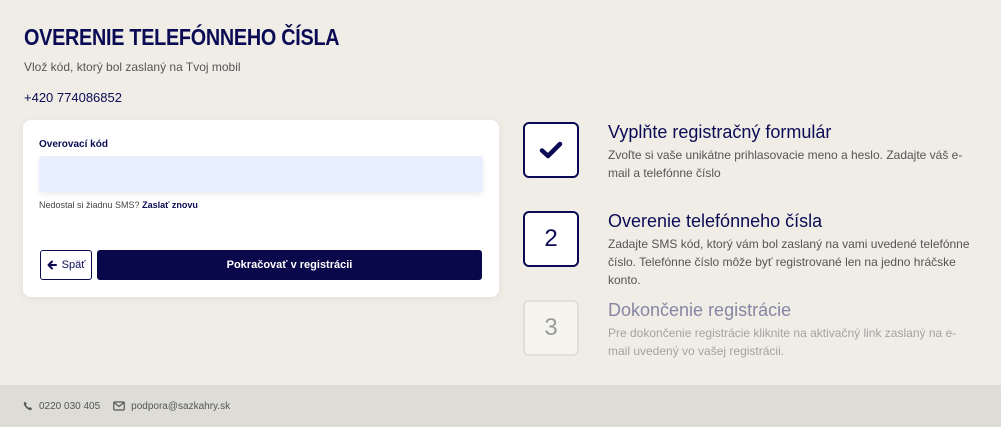 The image size is (1001, 427). What do you see at coordinates (119, 406) in the screenshot?
I see `envelope-icon` at bounding box center [119, 406].